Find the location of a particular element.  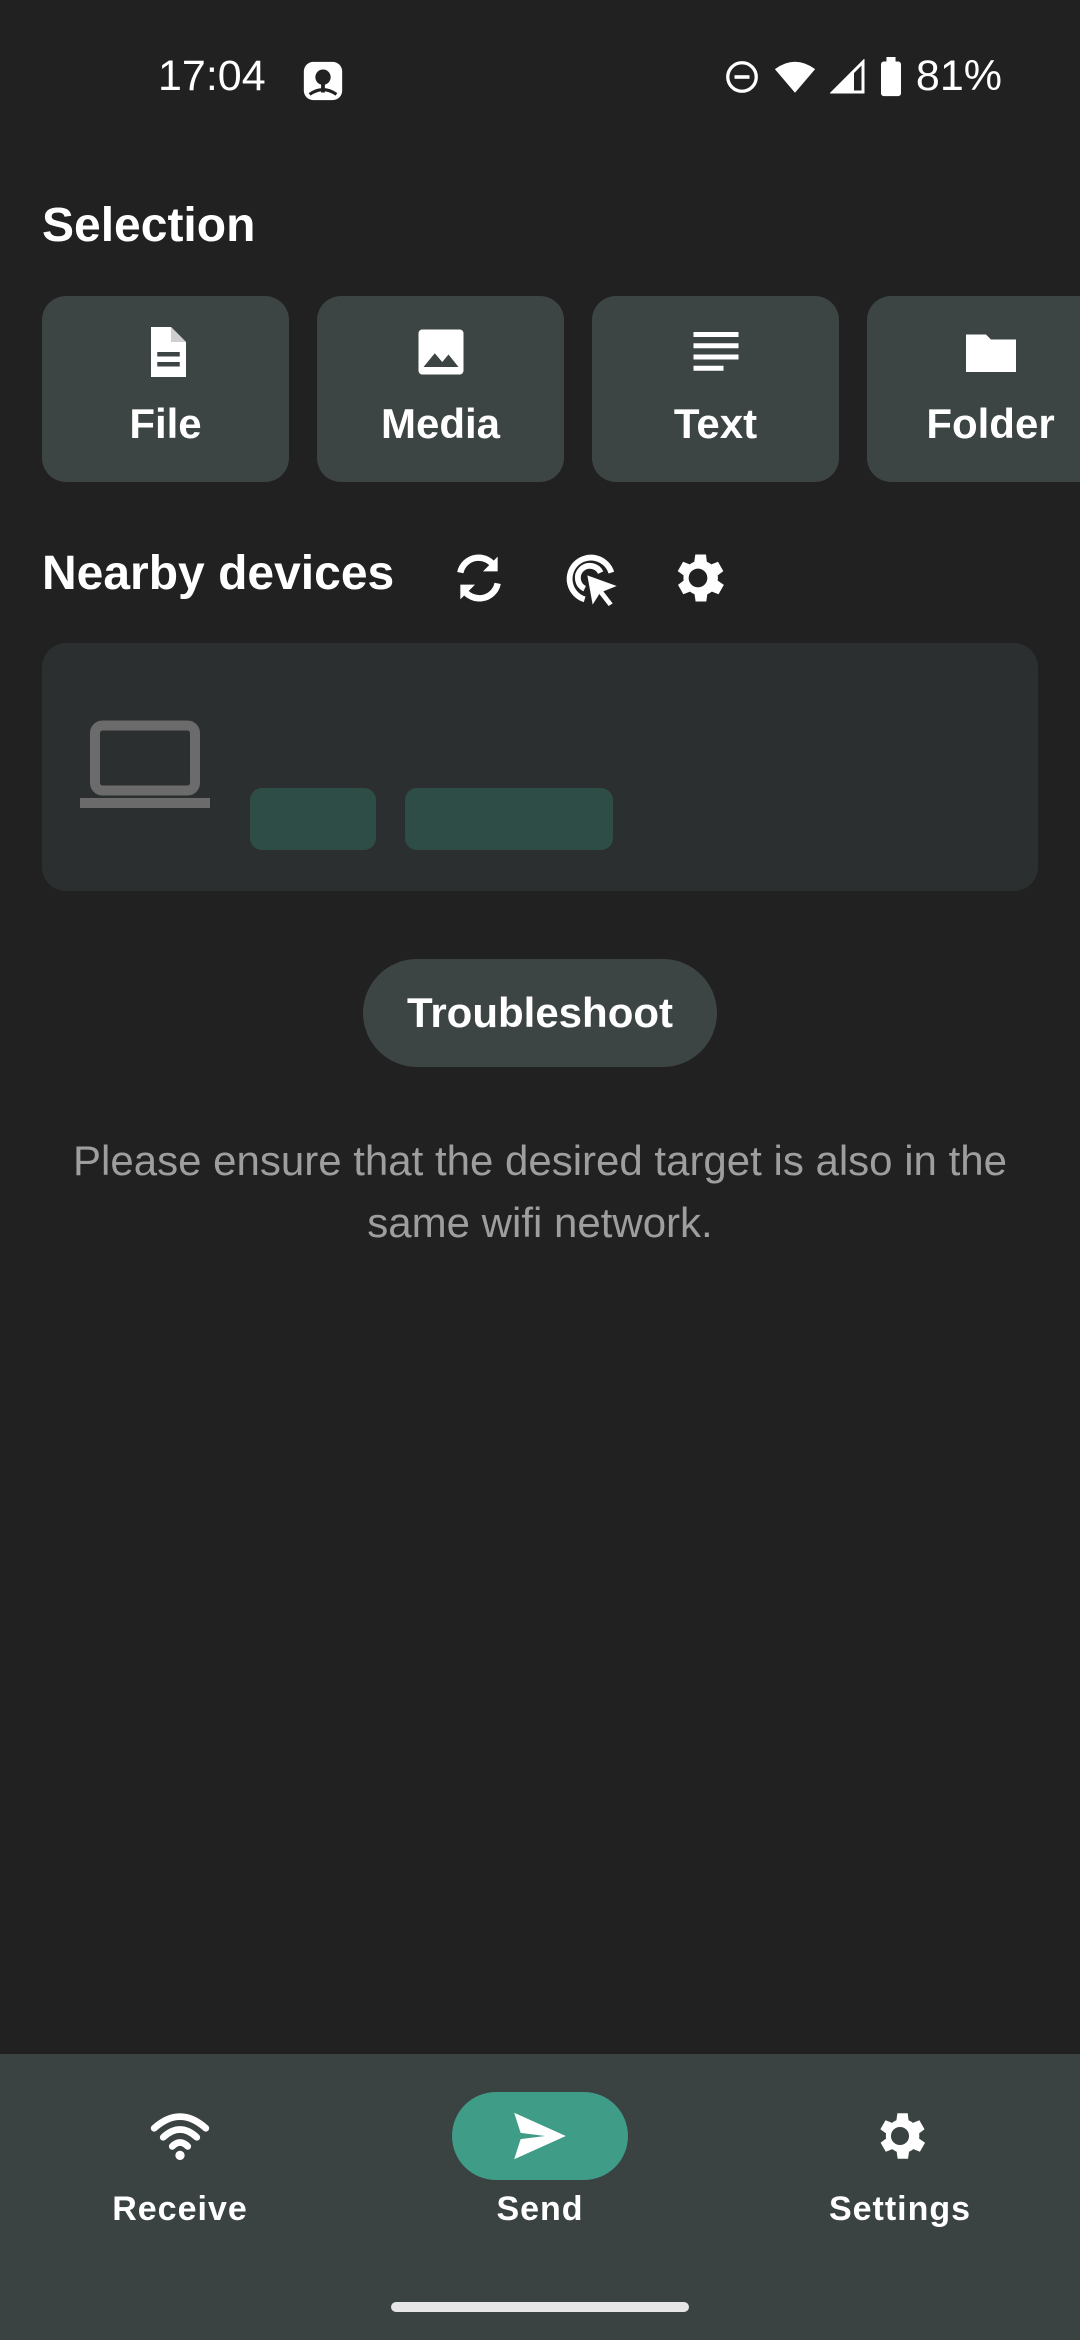

selection-title: Selection is located at coordinates (149, 225).